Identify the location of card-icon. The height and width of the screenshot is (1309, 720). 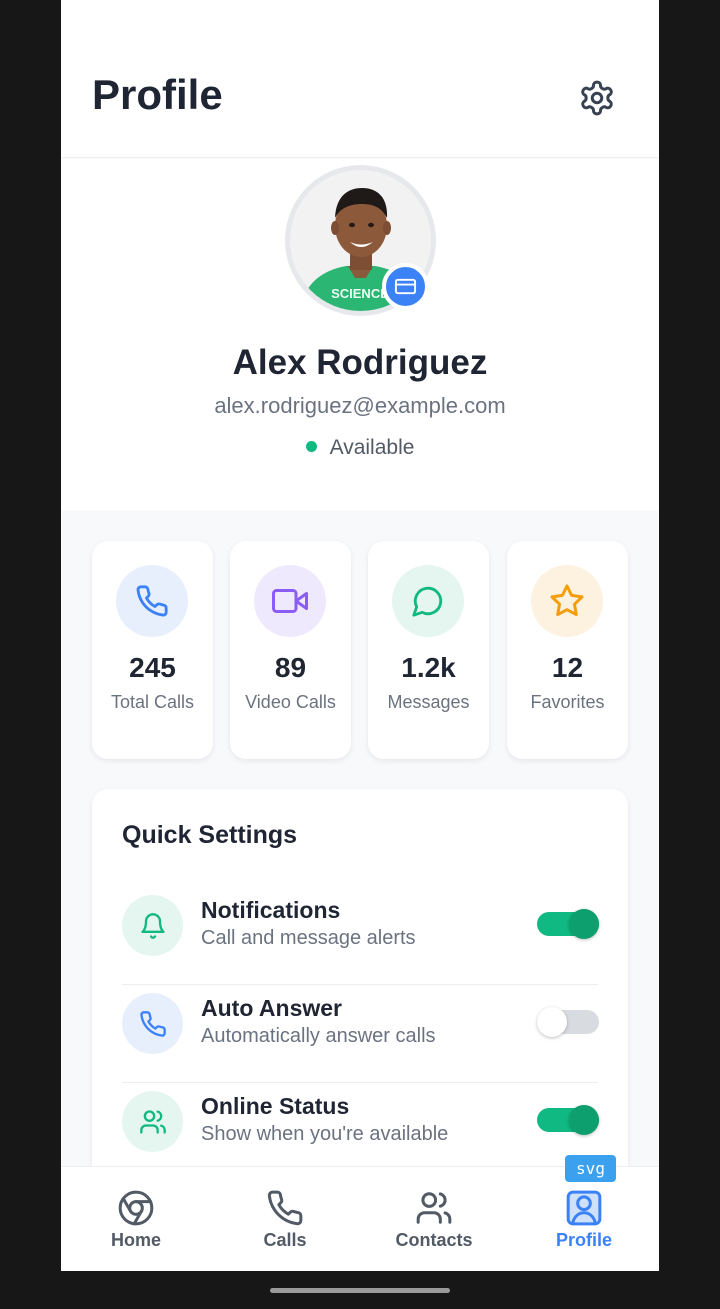
(405, 286).